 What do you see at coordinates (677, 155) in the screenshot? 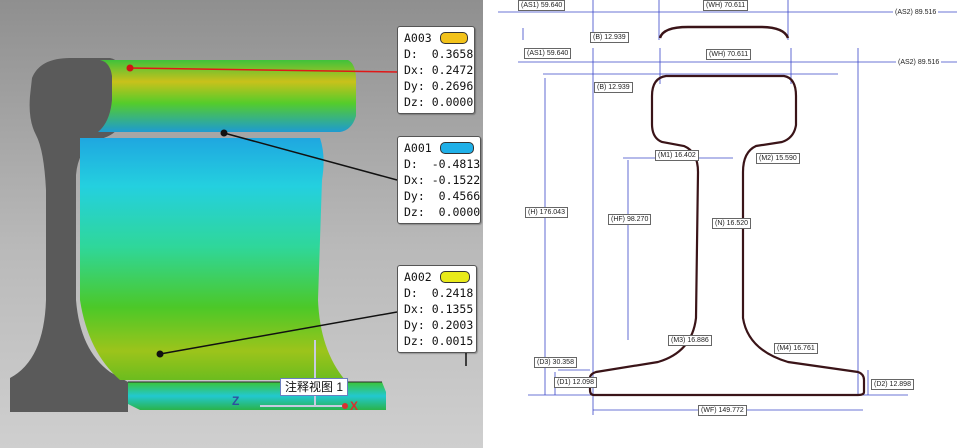
I see `dim-m1: (M1) 16.402` at bounding box center [677, 155].